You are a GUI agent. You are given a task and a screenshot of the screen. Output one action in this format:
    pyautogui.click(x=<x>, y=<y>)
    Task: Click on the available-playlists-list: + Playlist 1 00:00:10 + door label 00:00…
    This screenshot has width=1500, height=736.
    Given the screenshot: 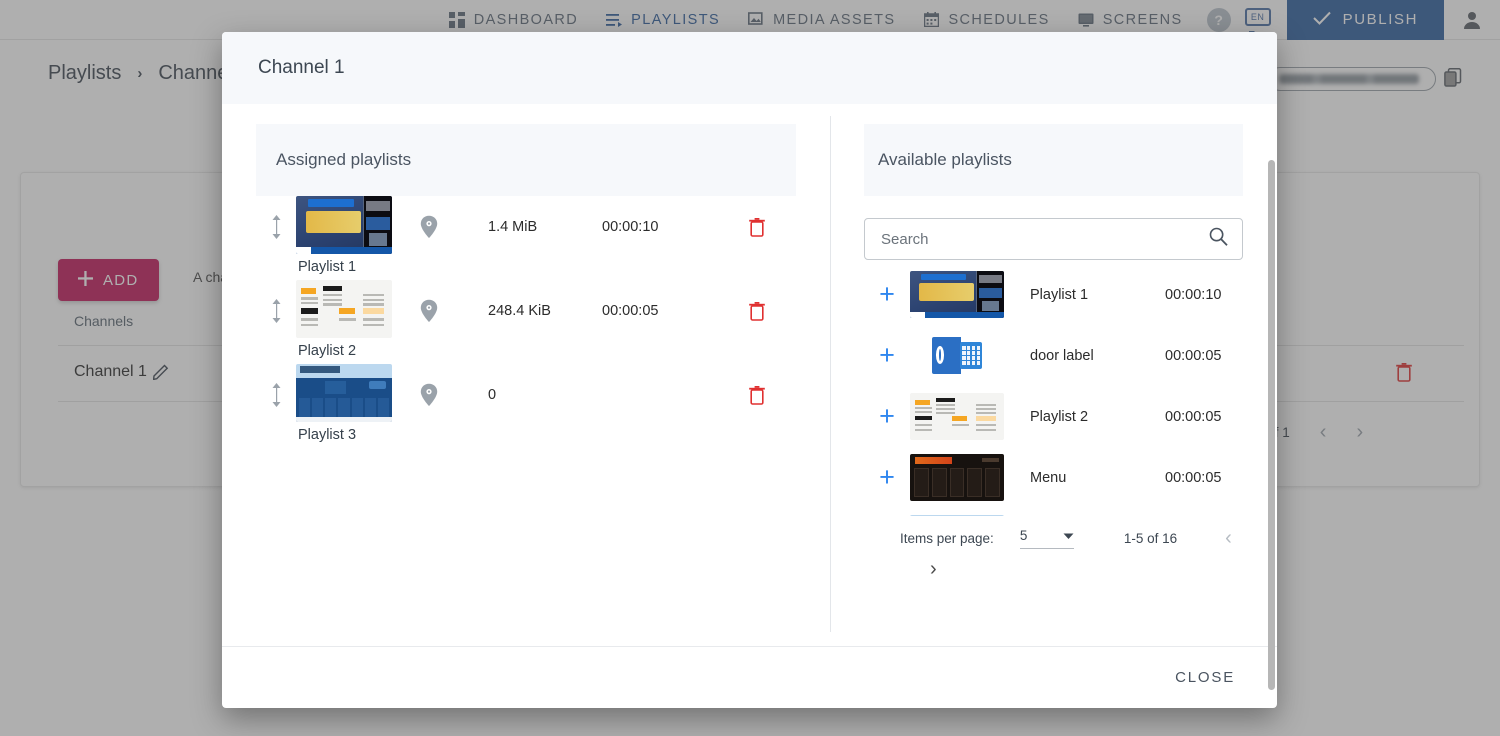 What is the action you would take?
    pyautogui.click(x=1053, y=390)
    